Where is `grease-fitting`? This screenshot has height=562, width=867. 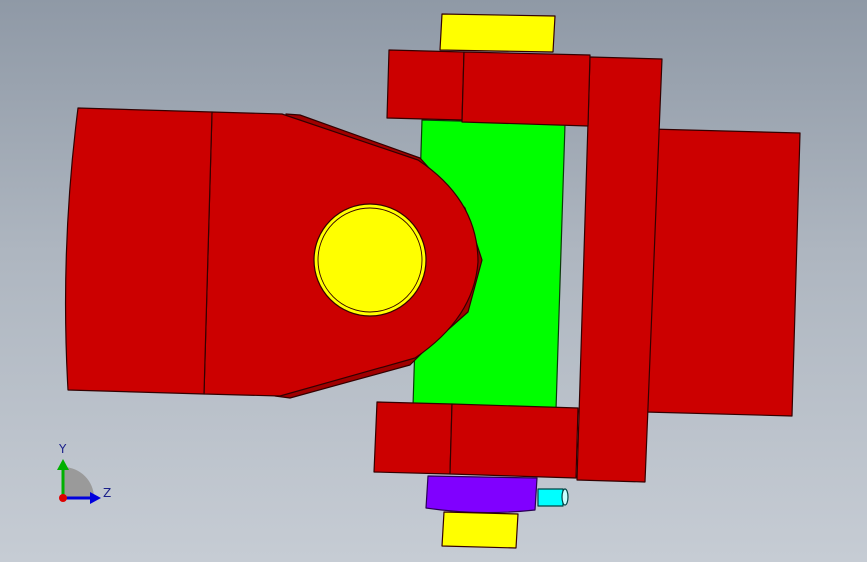 grease-fitting is located at coordinates (550, 497).